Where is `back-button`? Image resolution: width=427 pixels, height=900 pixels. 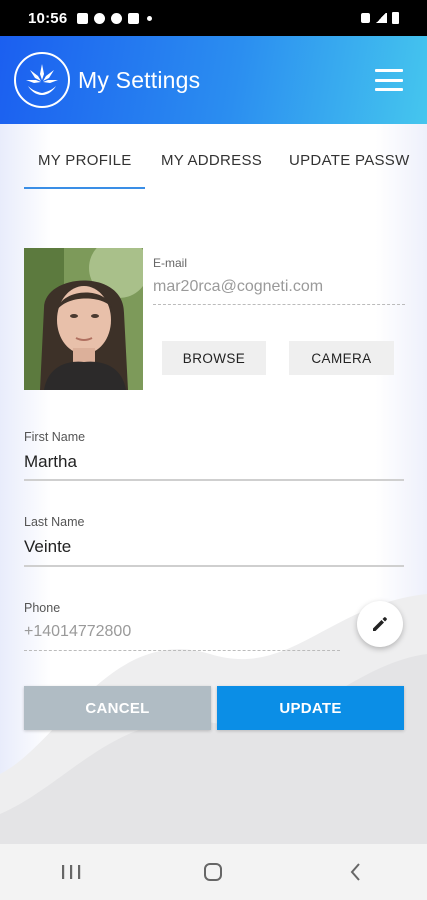
back-button is located at coordinates (356, 872).